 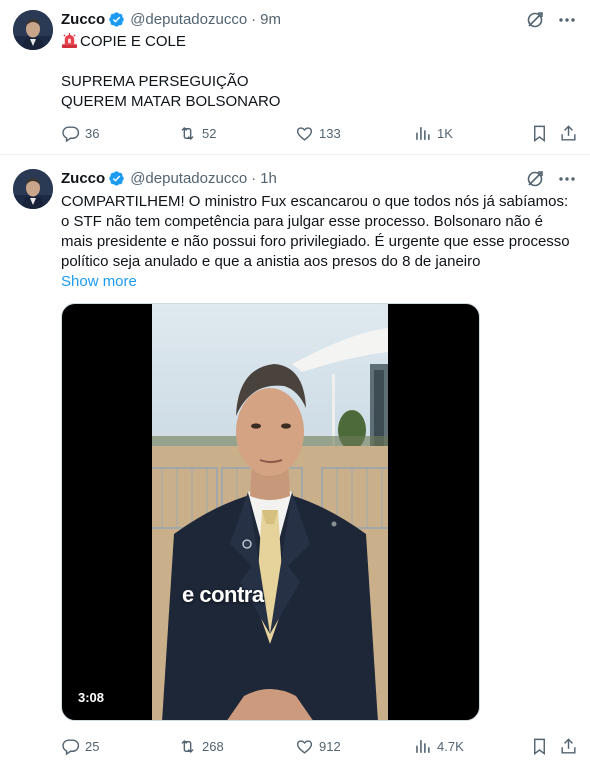 What do you see at coordinates (330, 133) in the screenshot?
I see `like-count: 133` at bounding box center [330, 133].